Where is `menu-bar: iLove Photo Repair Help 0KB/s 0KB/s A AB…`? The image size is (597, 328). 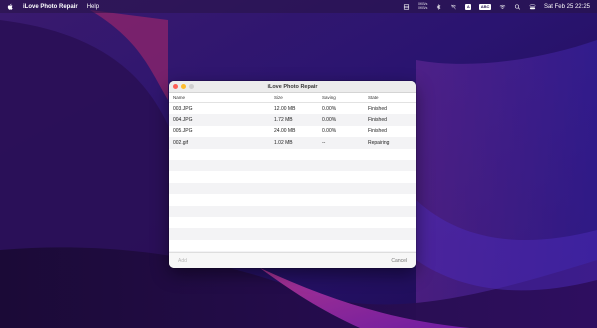
menu-bar: iLove Photo Repair Help 0KB/s 0KB/s A AB… is located at coordinates (298, 6).